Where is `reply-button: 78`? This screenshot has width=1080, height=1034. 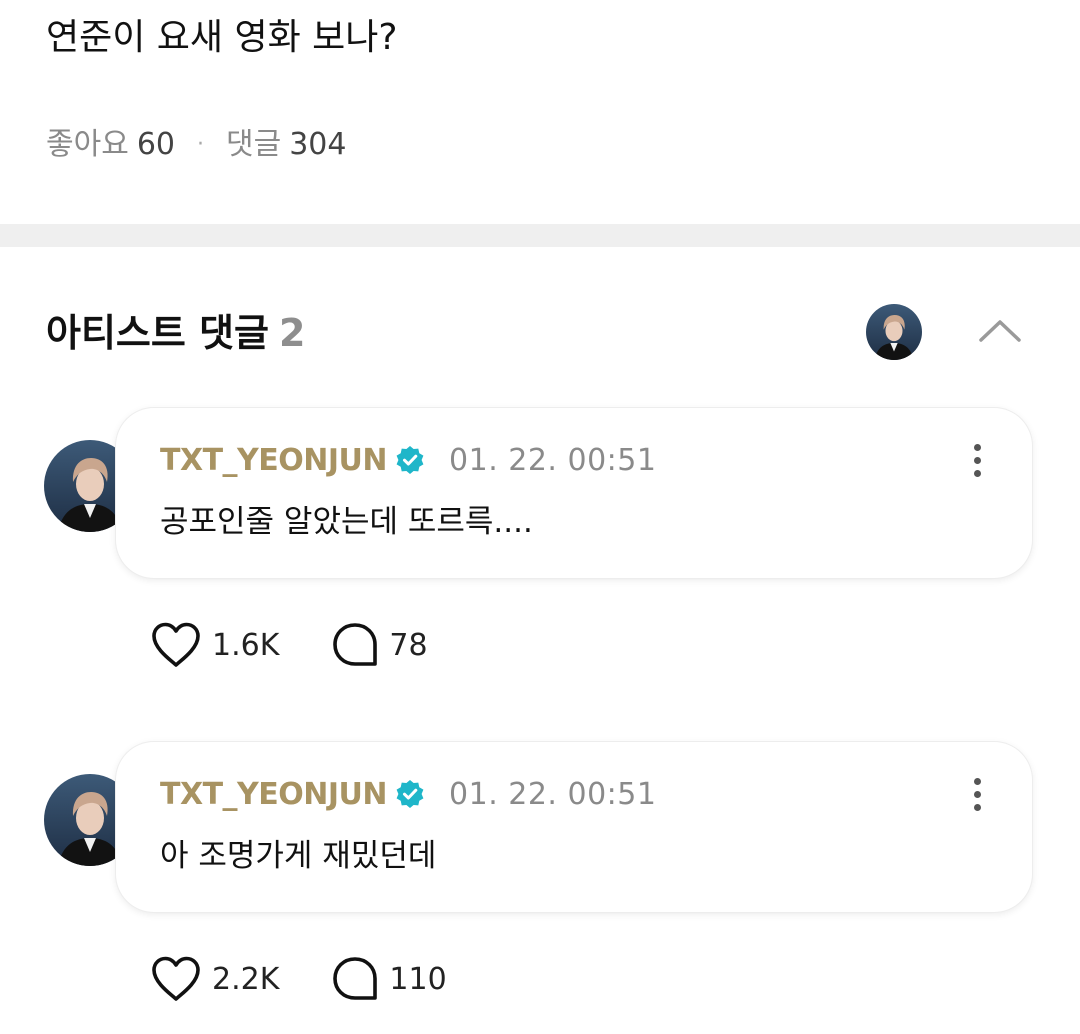 reply-button: 78 is located at coordinates (379, 645).